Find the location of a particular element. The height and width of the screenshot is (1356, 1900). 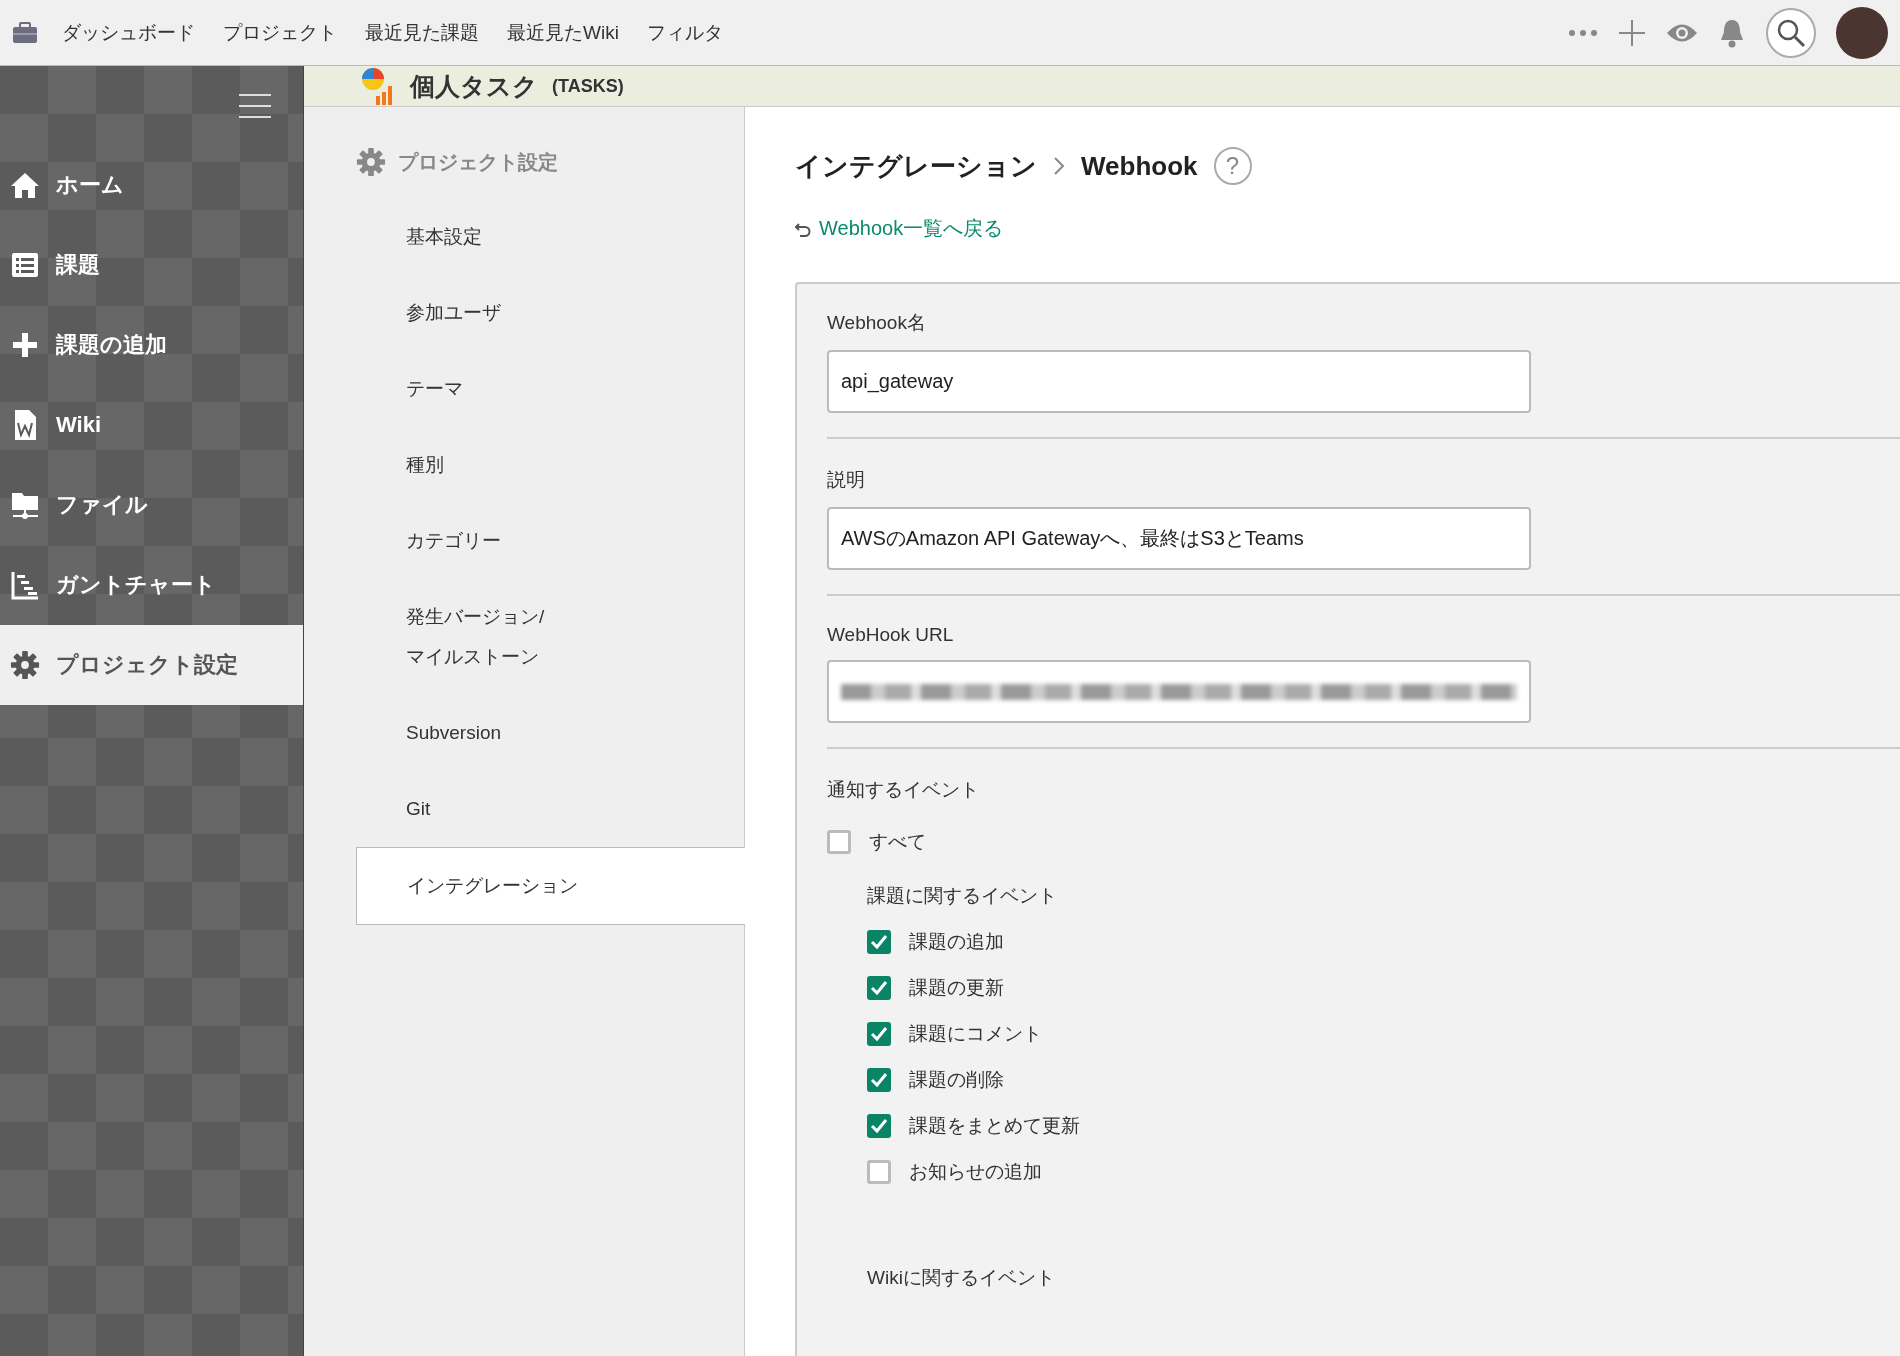

gantt-chart-icon is located at coordinates (25, 585).